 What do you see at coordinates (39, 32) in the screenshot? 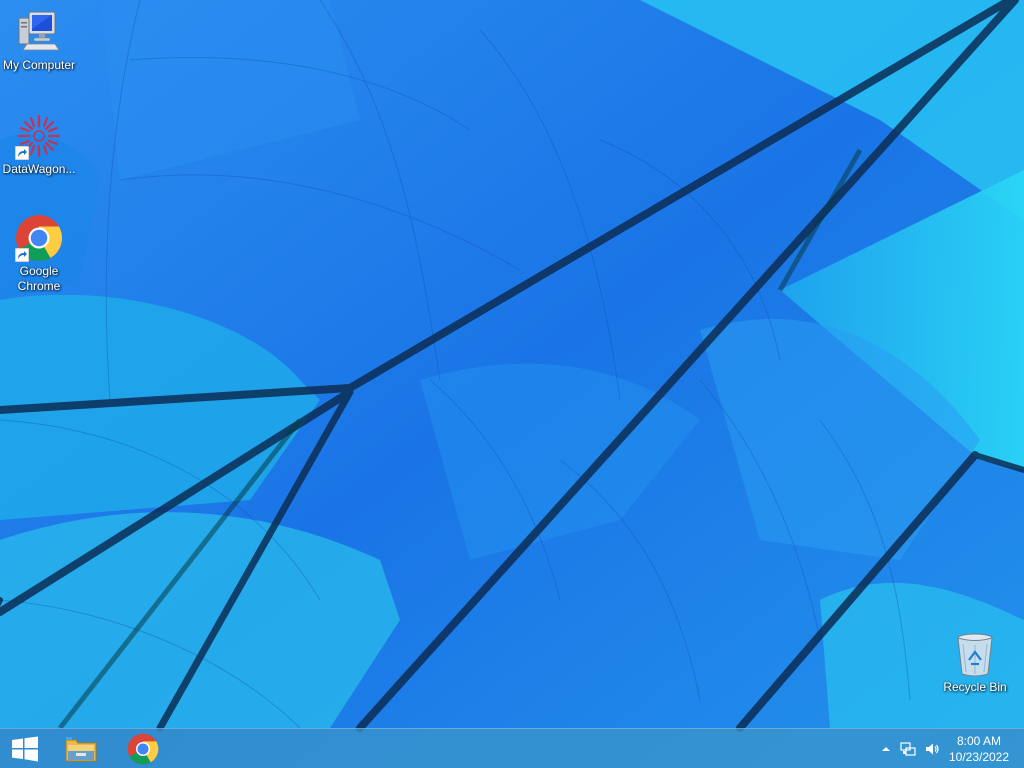
I see `computer-icon` at bounding box center [39, 32].